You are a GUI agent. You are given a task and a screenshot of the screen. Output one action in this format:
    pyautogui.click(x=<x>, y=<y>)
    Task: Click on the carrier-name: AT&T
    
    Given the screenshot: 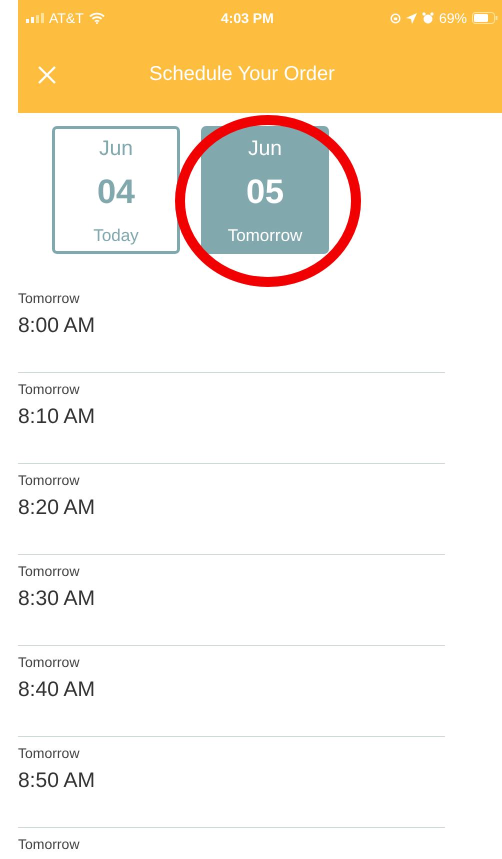 What is the action you would take?
    pyautogui.click(x=66, y=18)
    